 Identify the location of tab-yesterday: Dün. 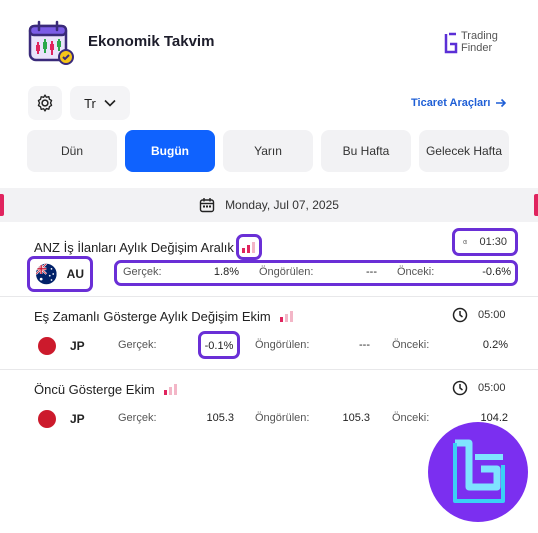
(72, 151).